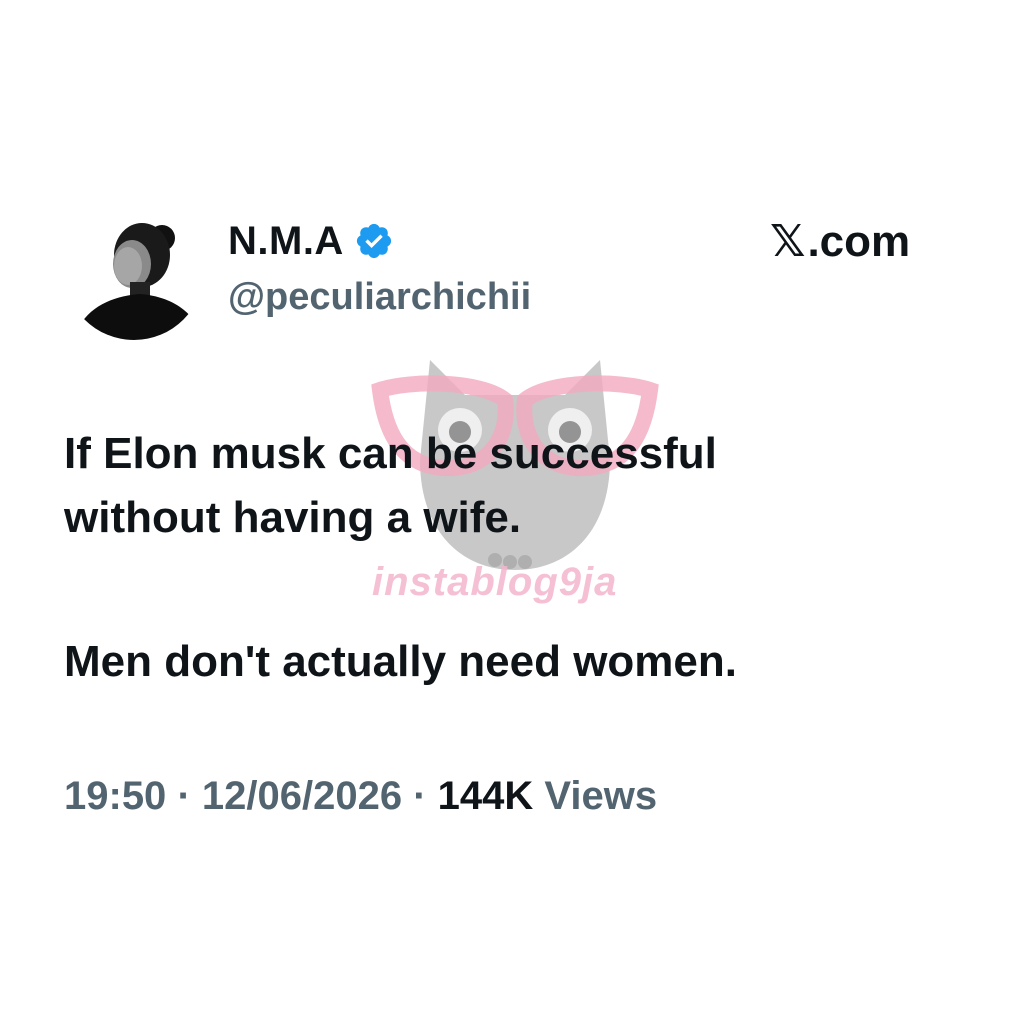 This screenshot has width=1024, height=1024. Describe the element at coordinates (286, 241) in the screenshot. I see `author-display-name: N.M.A` at that location.